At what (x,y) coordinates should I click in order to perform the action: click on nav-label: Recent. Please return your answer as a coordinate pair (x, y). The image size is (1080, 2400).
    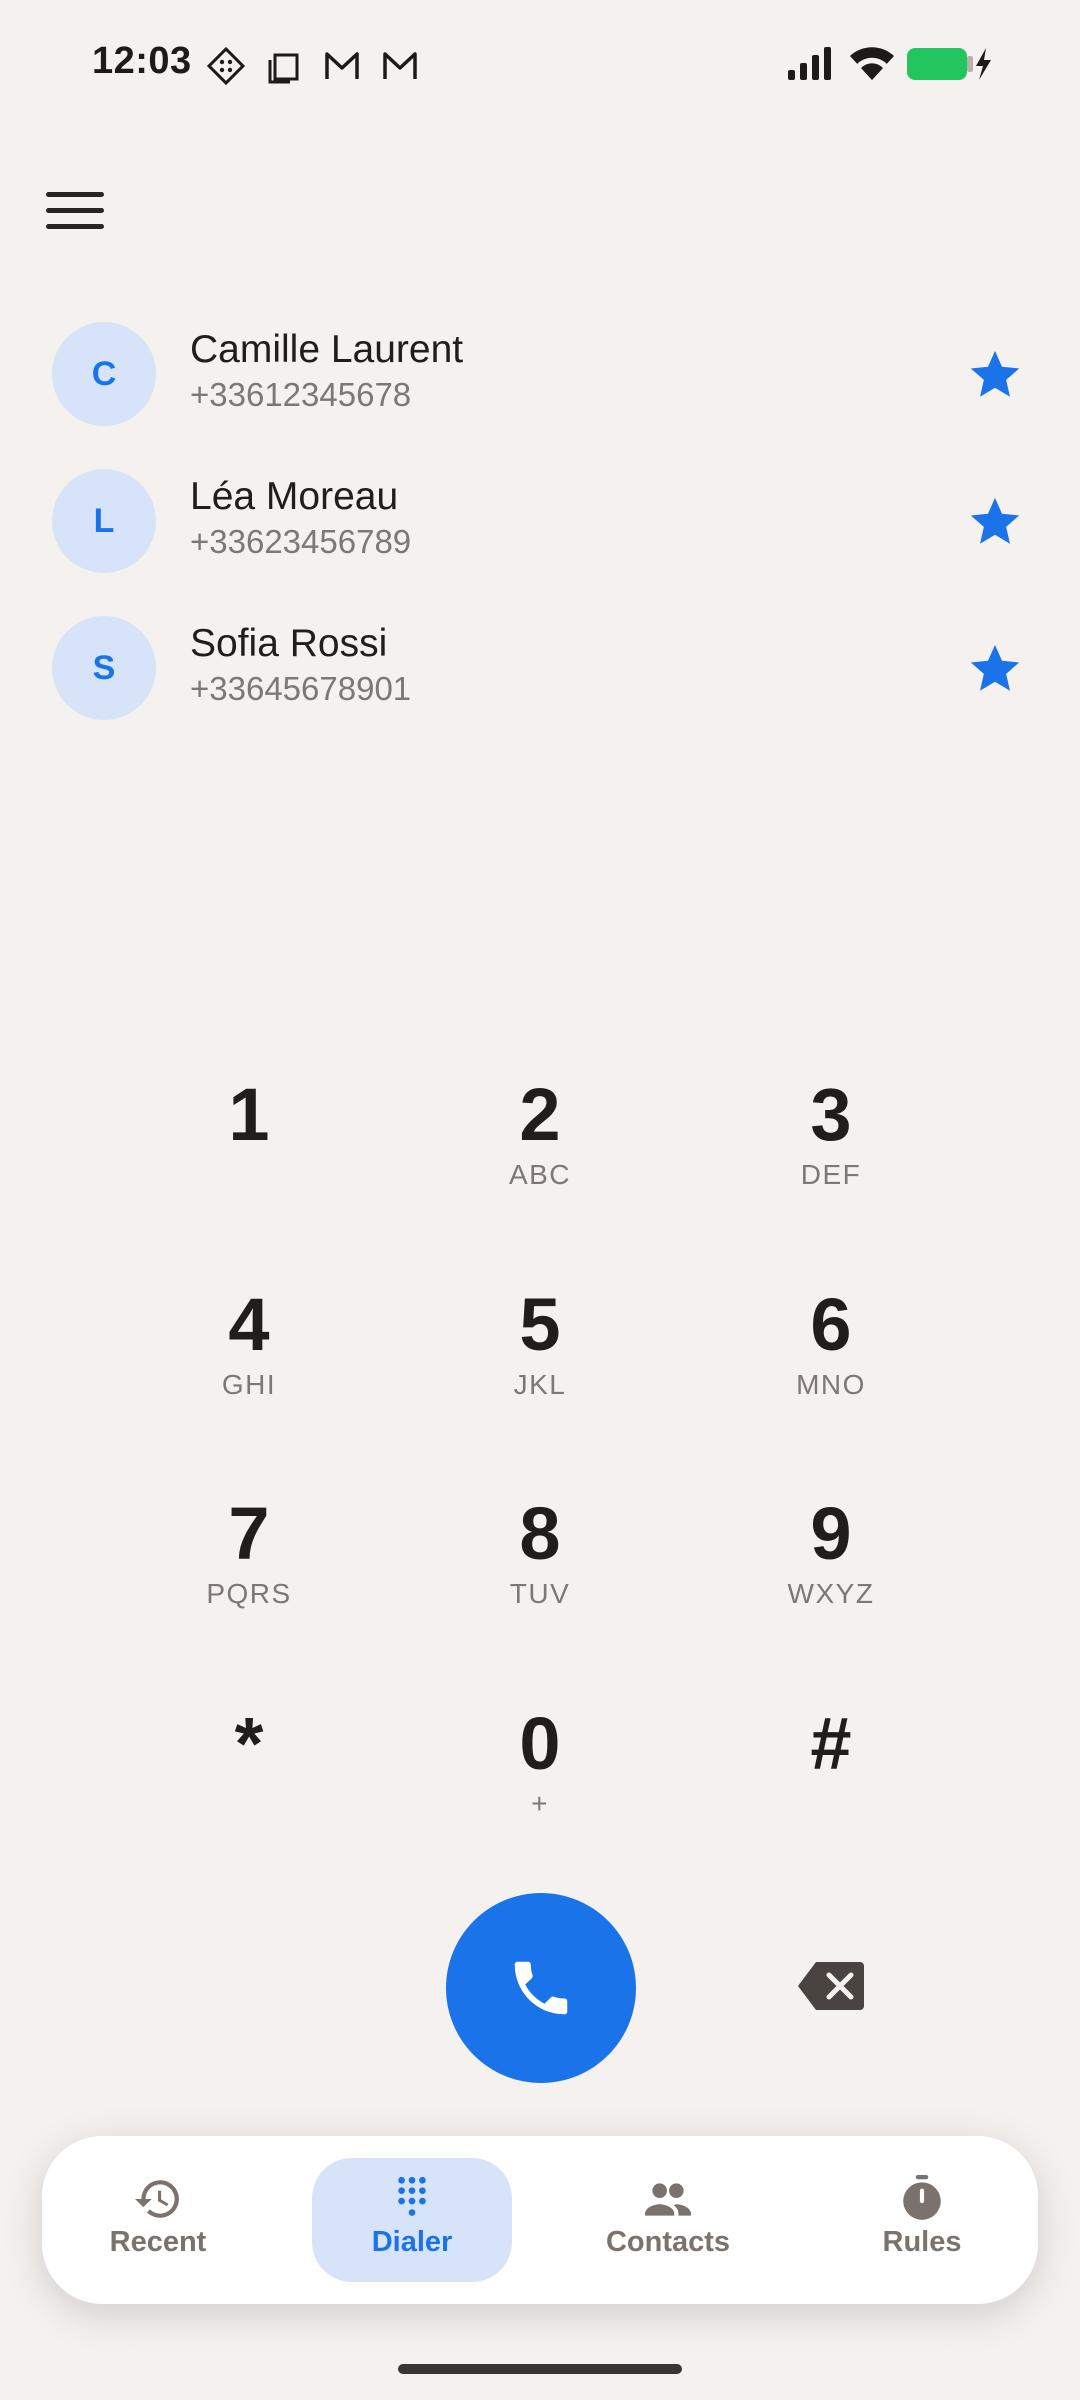
    Looking at the image, I should click on (158, 2242).